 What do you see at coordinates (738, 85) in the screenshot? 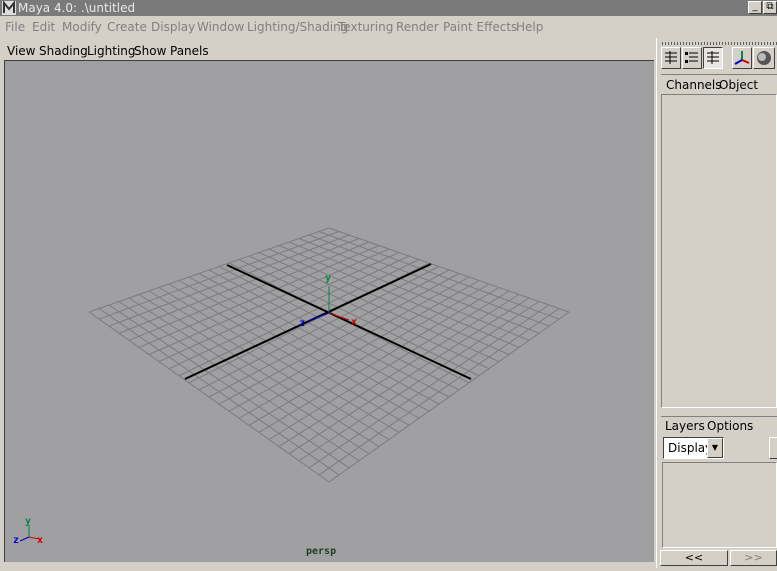
I see `object-menu: Object` at bounding box center [738, 85].